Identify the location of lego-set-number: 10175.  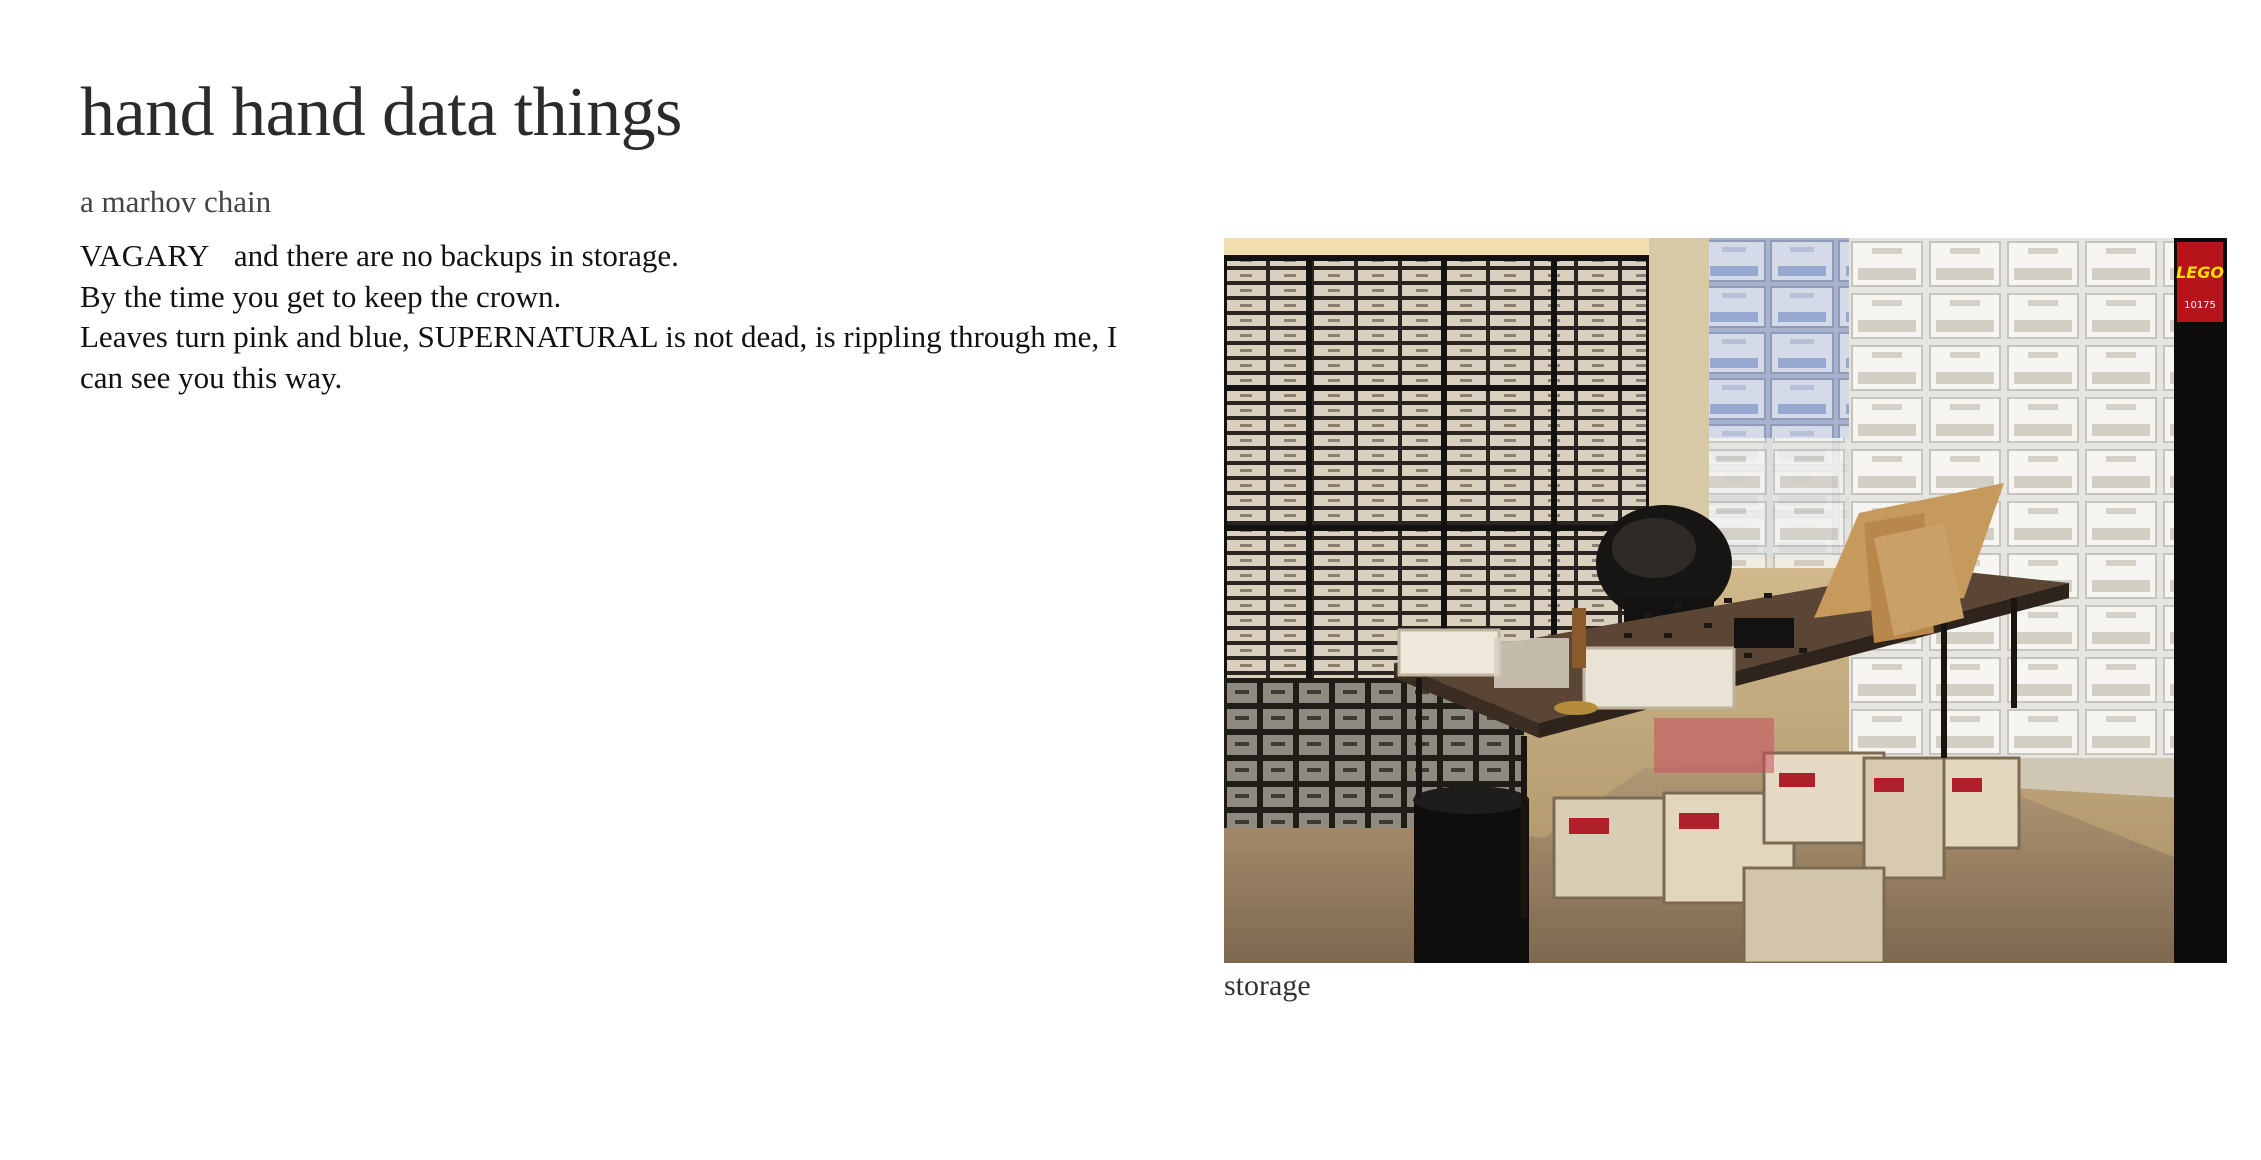
(2200, 305).